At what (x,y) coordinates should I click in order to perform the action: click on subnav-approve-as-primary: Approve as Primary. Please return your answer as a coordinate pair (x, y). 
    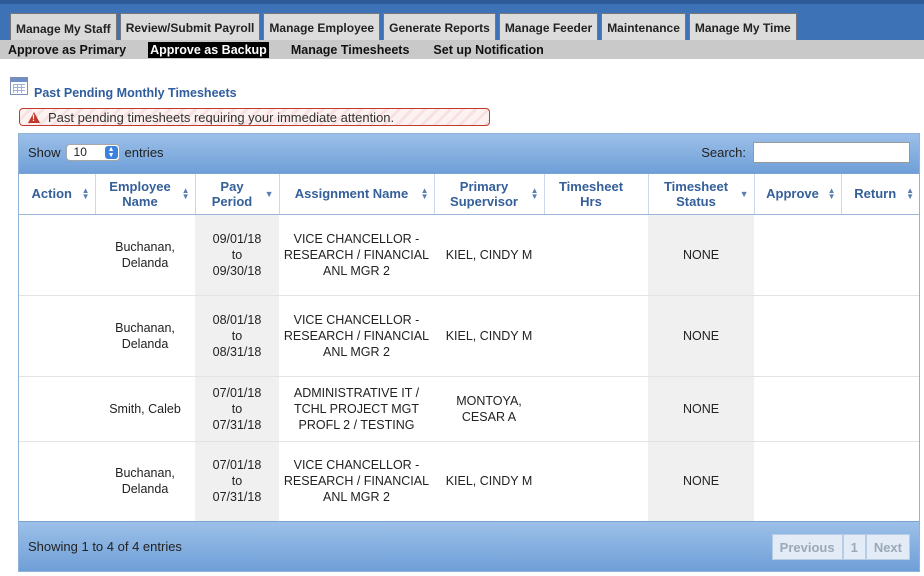
    Looking at the image, I should click on (67, 50).